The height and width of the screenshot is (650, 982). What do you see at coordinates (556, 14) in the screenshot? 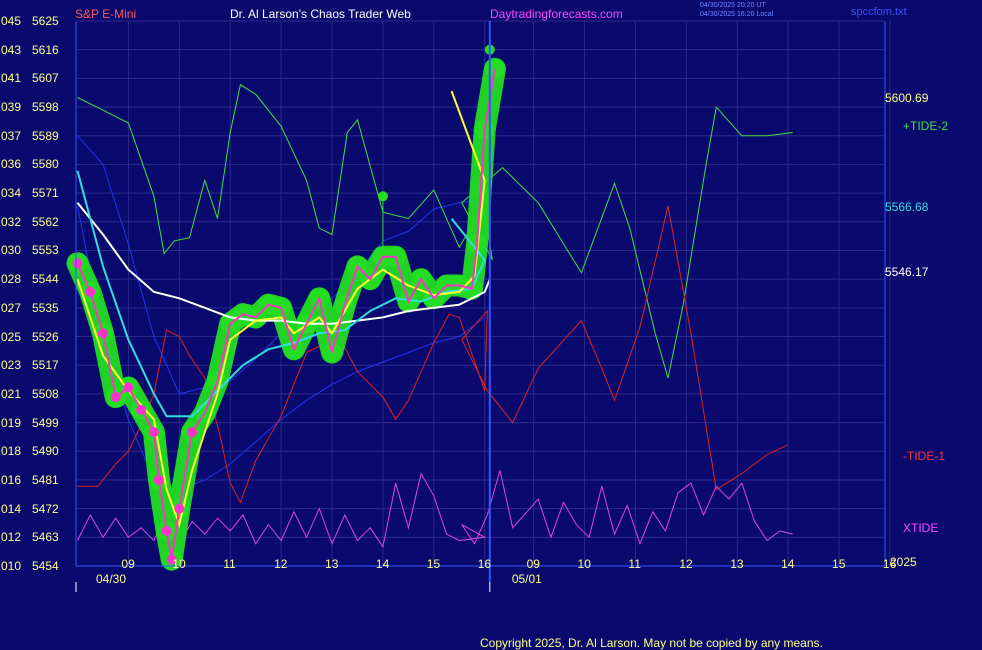
I see `site-link: Daytradingforecasts.com` at bounding box center [556, 14].